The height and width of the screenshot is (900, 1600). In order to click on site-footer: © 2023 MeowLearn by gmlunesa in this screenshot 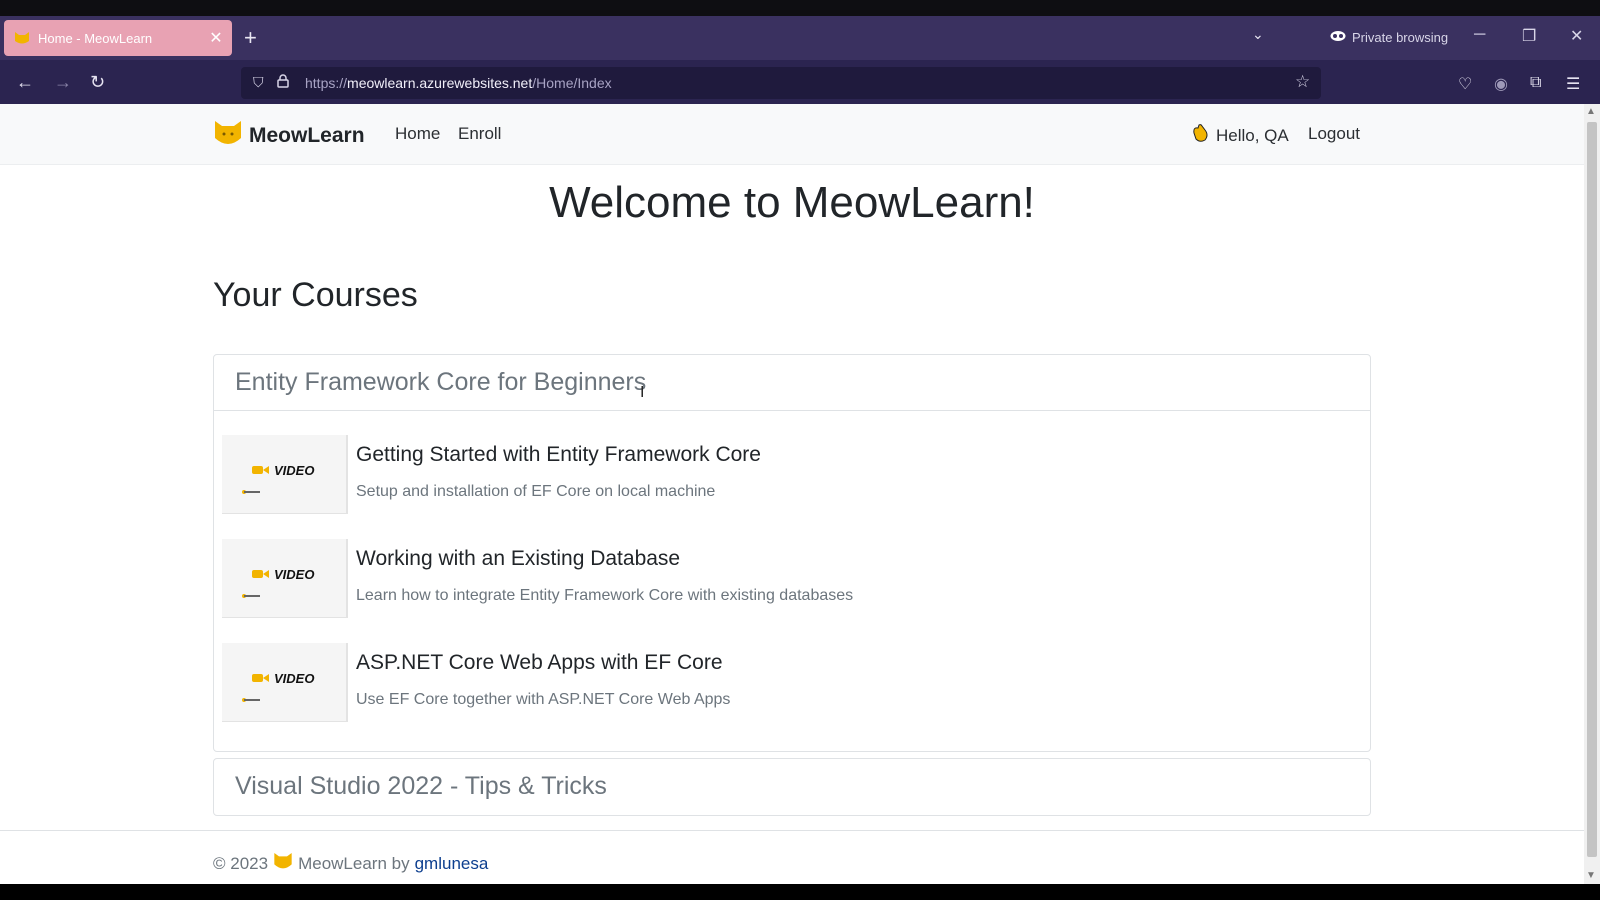, I will do `click(792, 857)`.